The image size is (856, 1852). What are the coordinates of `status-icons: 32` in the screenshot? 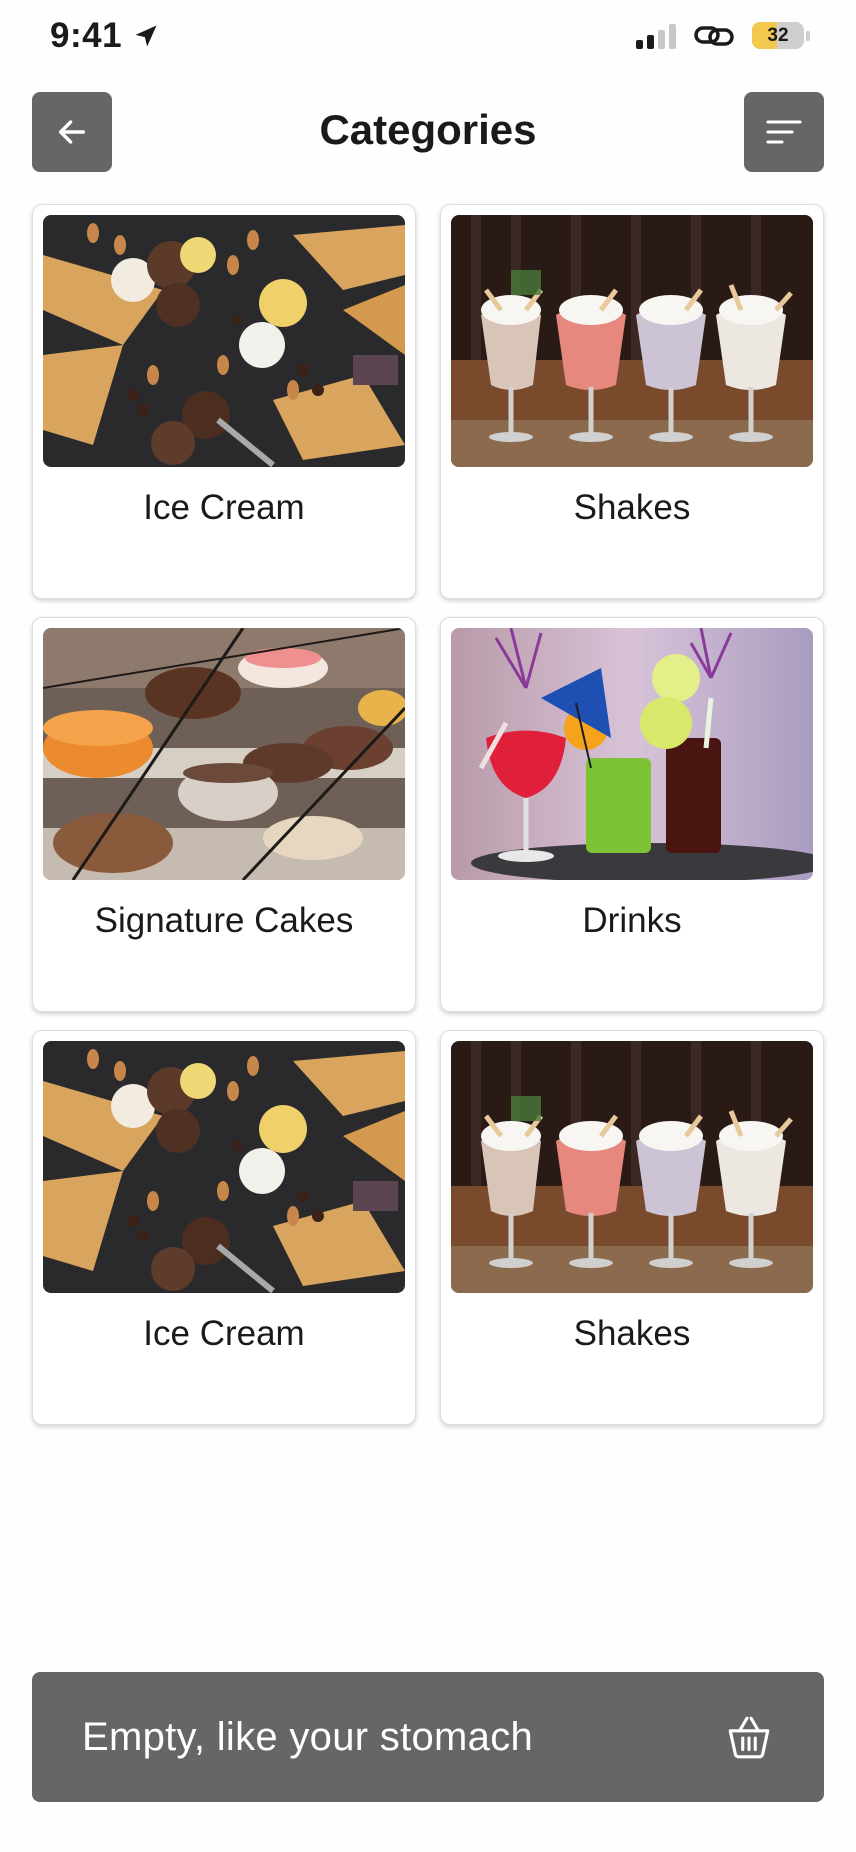 It's located at (723, 35).